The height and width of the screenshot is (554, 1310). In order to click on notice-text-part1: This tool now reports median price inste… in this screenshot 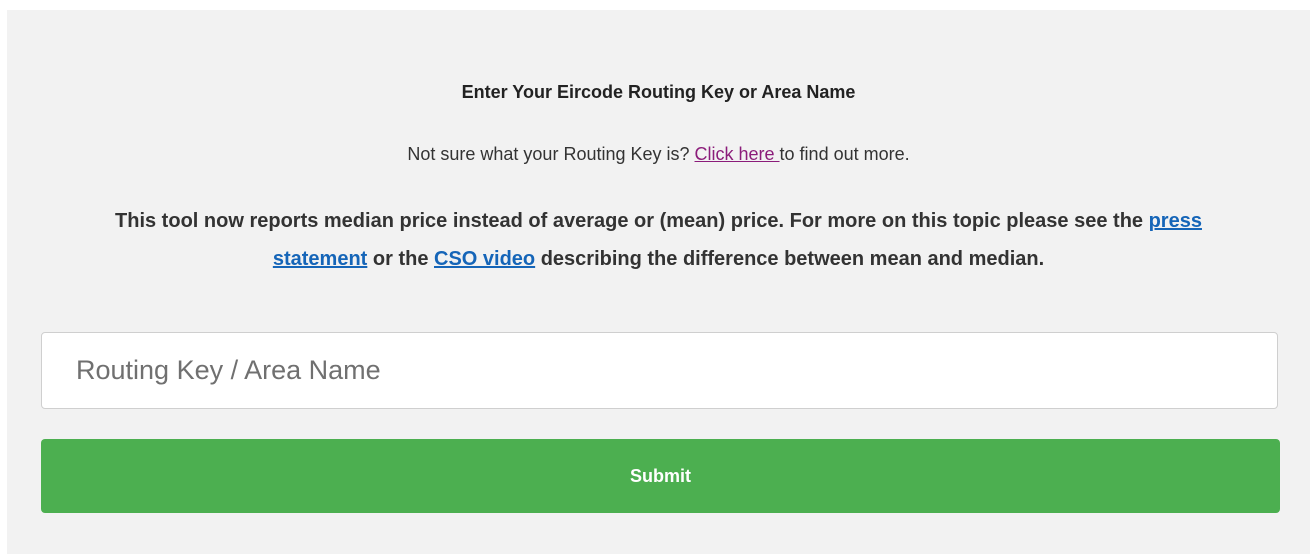, I will do `click(632, 221)`.